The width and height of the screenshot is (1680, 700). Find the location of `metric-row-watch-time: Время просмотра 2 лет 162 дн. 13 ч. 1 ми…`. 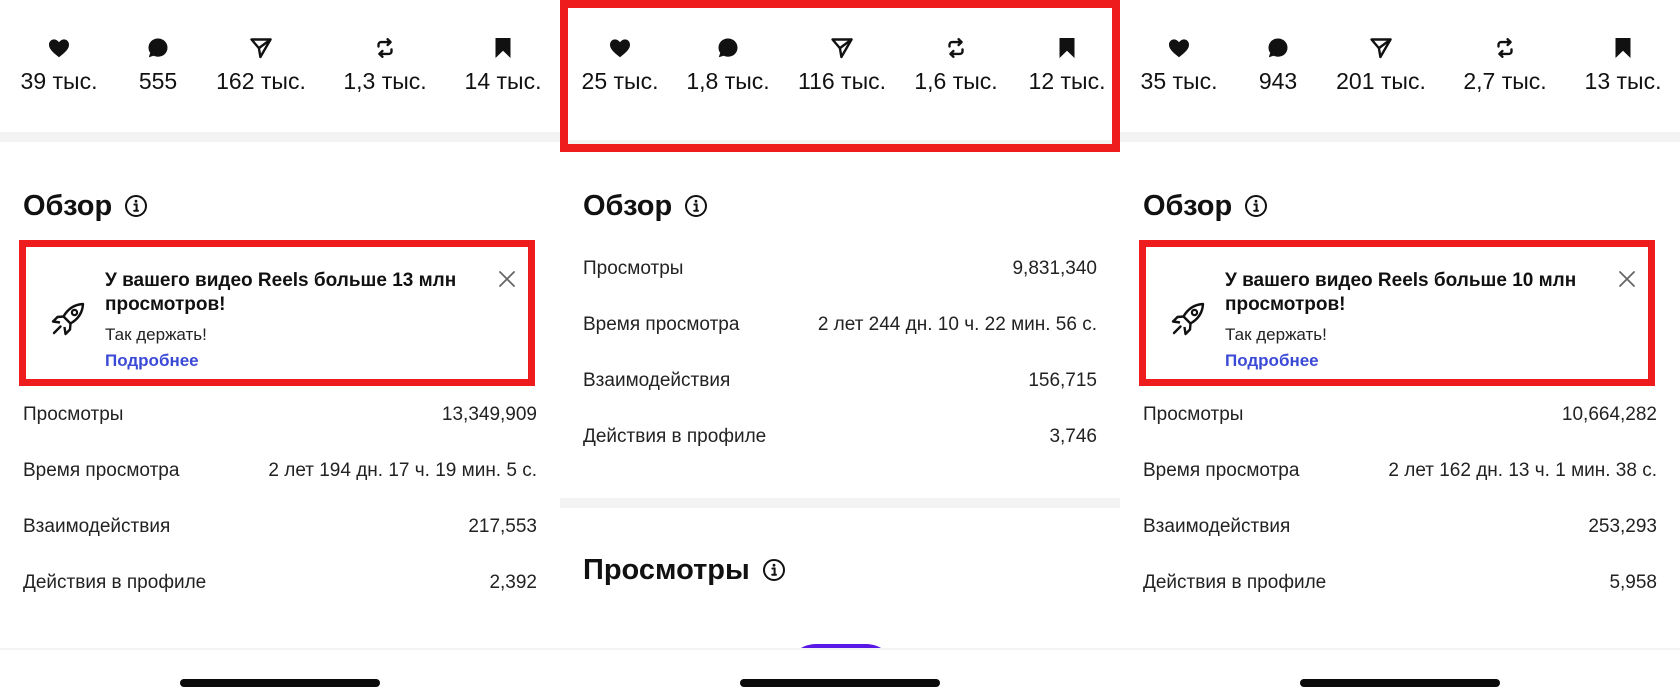

metric-row-watch-time: Время просмотра 2 лет 162 дн. 13 ч. 1 ми… is located at coordinates (1400, 488).